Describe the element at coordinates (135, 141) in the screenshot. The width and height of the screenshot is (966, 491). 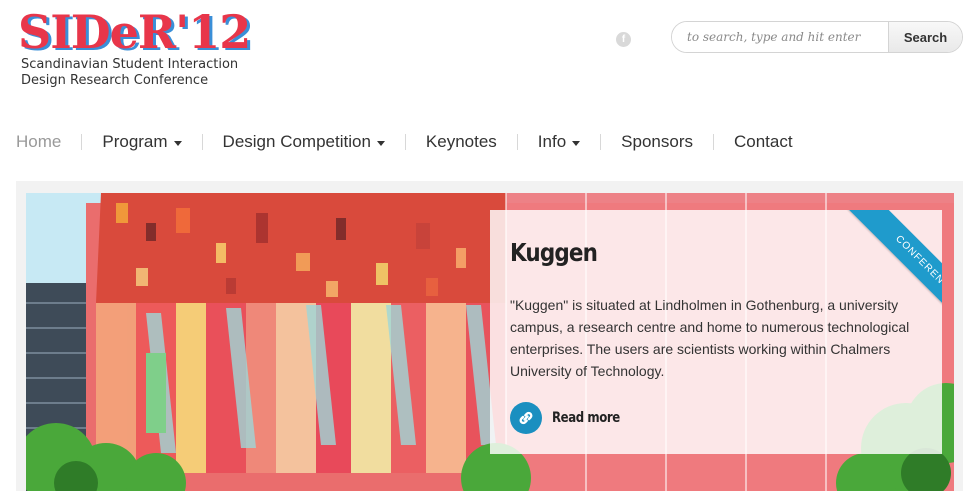
I see `nav-label: Program` at that location.